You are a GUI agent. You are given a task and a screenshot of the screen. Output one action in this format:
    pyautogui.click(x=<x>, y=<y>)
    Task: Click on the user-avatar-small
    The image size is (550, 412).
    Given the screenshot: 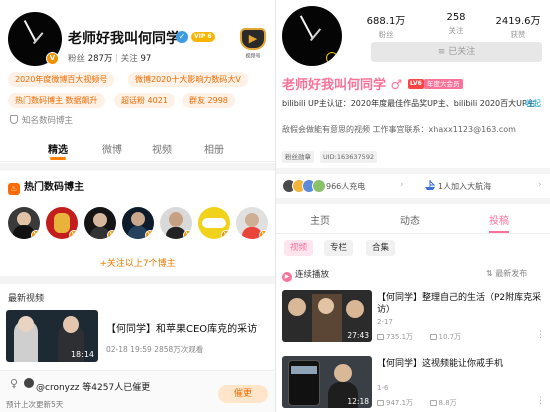 What is the action you would take?
    pyautogui.click(x=29, y=383)
    